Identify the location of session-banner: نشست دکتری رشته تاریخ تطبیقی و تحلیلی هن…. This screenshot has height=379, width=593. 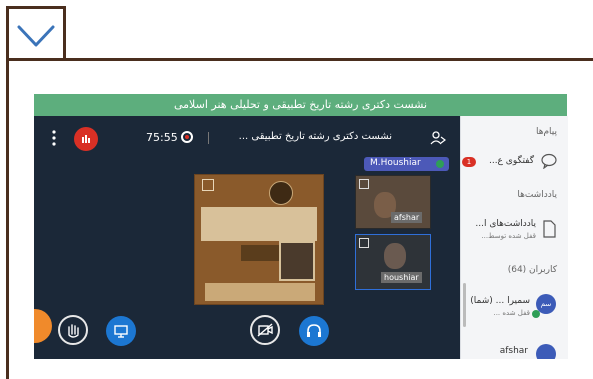
(300, 105).